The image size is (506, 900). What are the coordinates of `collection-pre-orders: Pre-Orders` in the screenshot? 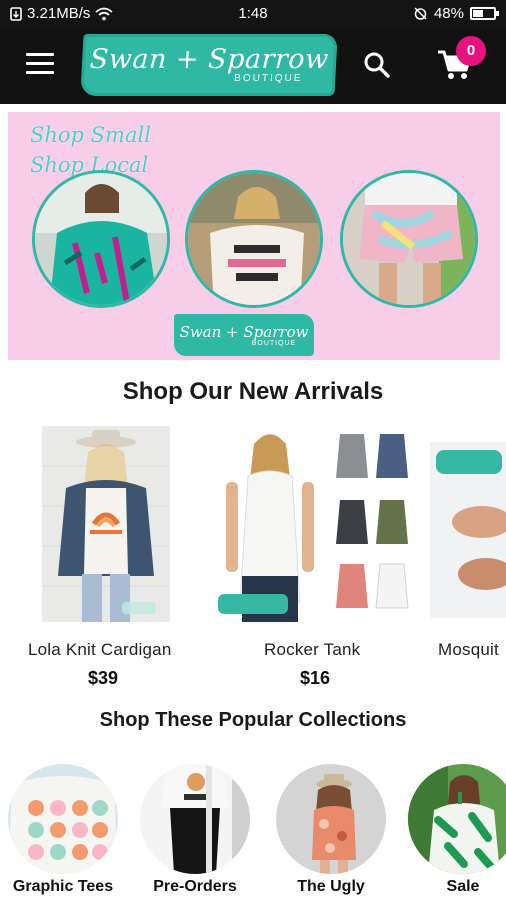 It's located at (195, 829).